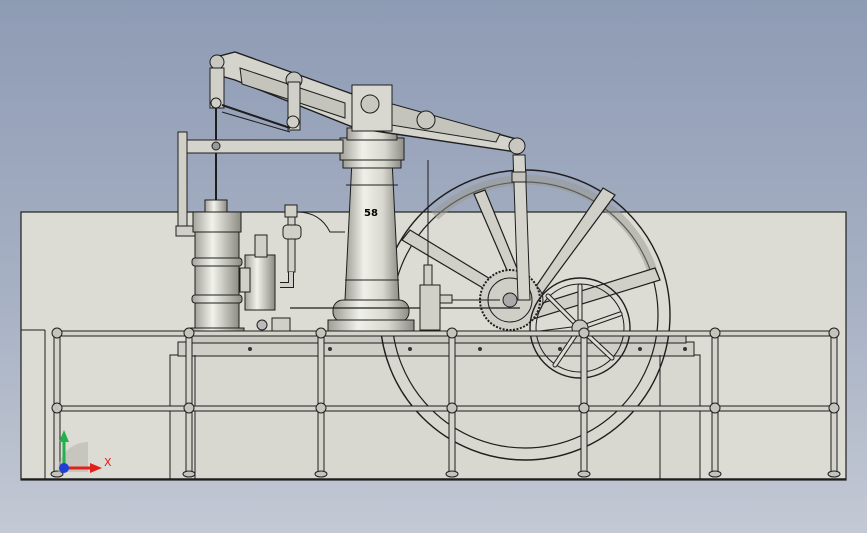  What do you see at coordinates (217, 268) in the screenshot?
I see `steam-cylinder` at bounding box center [217, 268].